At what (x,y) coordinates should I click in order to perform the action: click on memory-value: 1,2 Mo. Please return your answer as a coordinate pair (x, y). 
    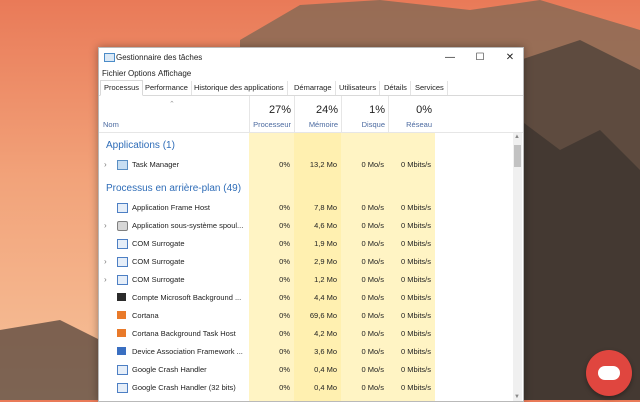
    Looking at the image, I should click on (325, 279).